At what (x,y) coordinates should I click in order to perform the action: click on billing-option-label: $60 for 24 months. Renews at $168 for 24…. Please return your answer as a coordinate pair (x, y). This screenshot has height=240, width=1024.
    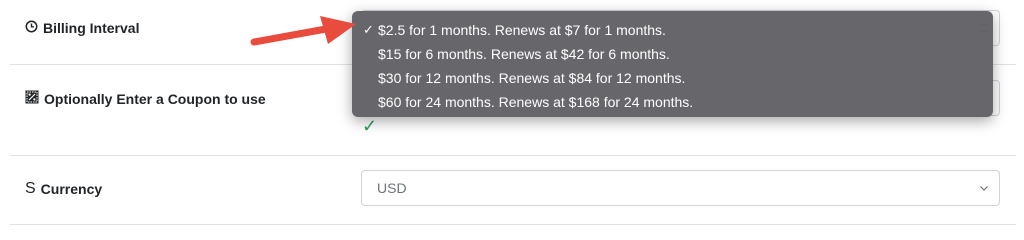
    Looking at the image, I should click on (536, 102).